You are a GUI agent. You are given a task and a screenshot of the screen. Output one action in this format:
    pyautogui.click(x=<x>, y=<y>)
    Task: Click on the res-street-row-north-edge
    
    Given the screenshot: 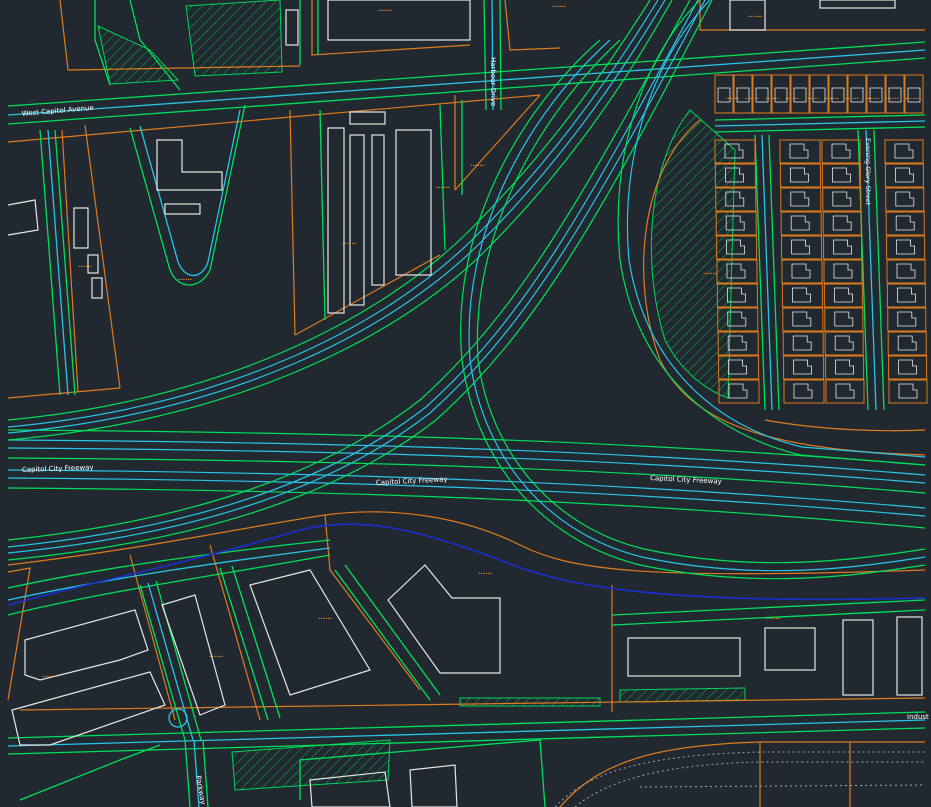 What is the action you would take?
    pyautogui.click(x=820, y=117)
    